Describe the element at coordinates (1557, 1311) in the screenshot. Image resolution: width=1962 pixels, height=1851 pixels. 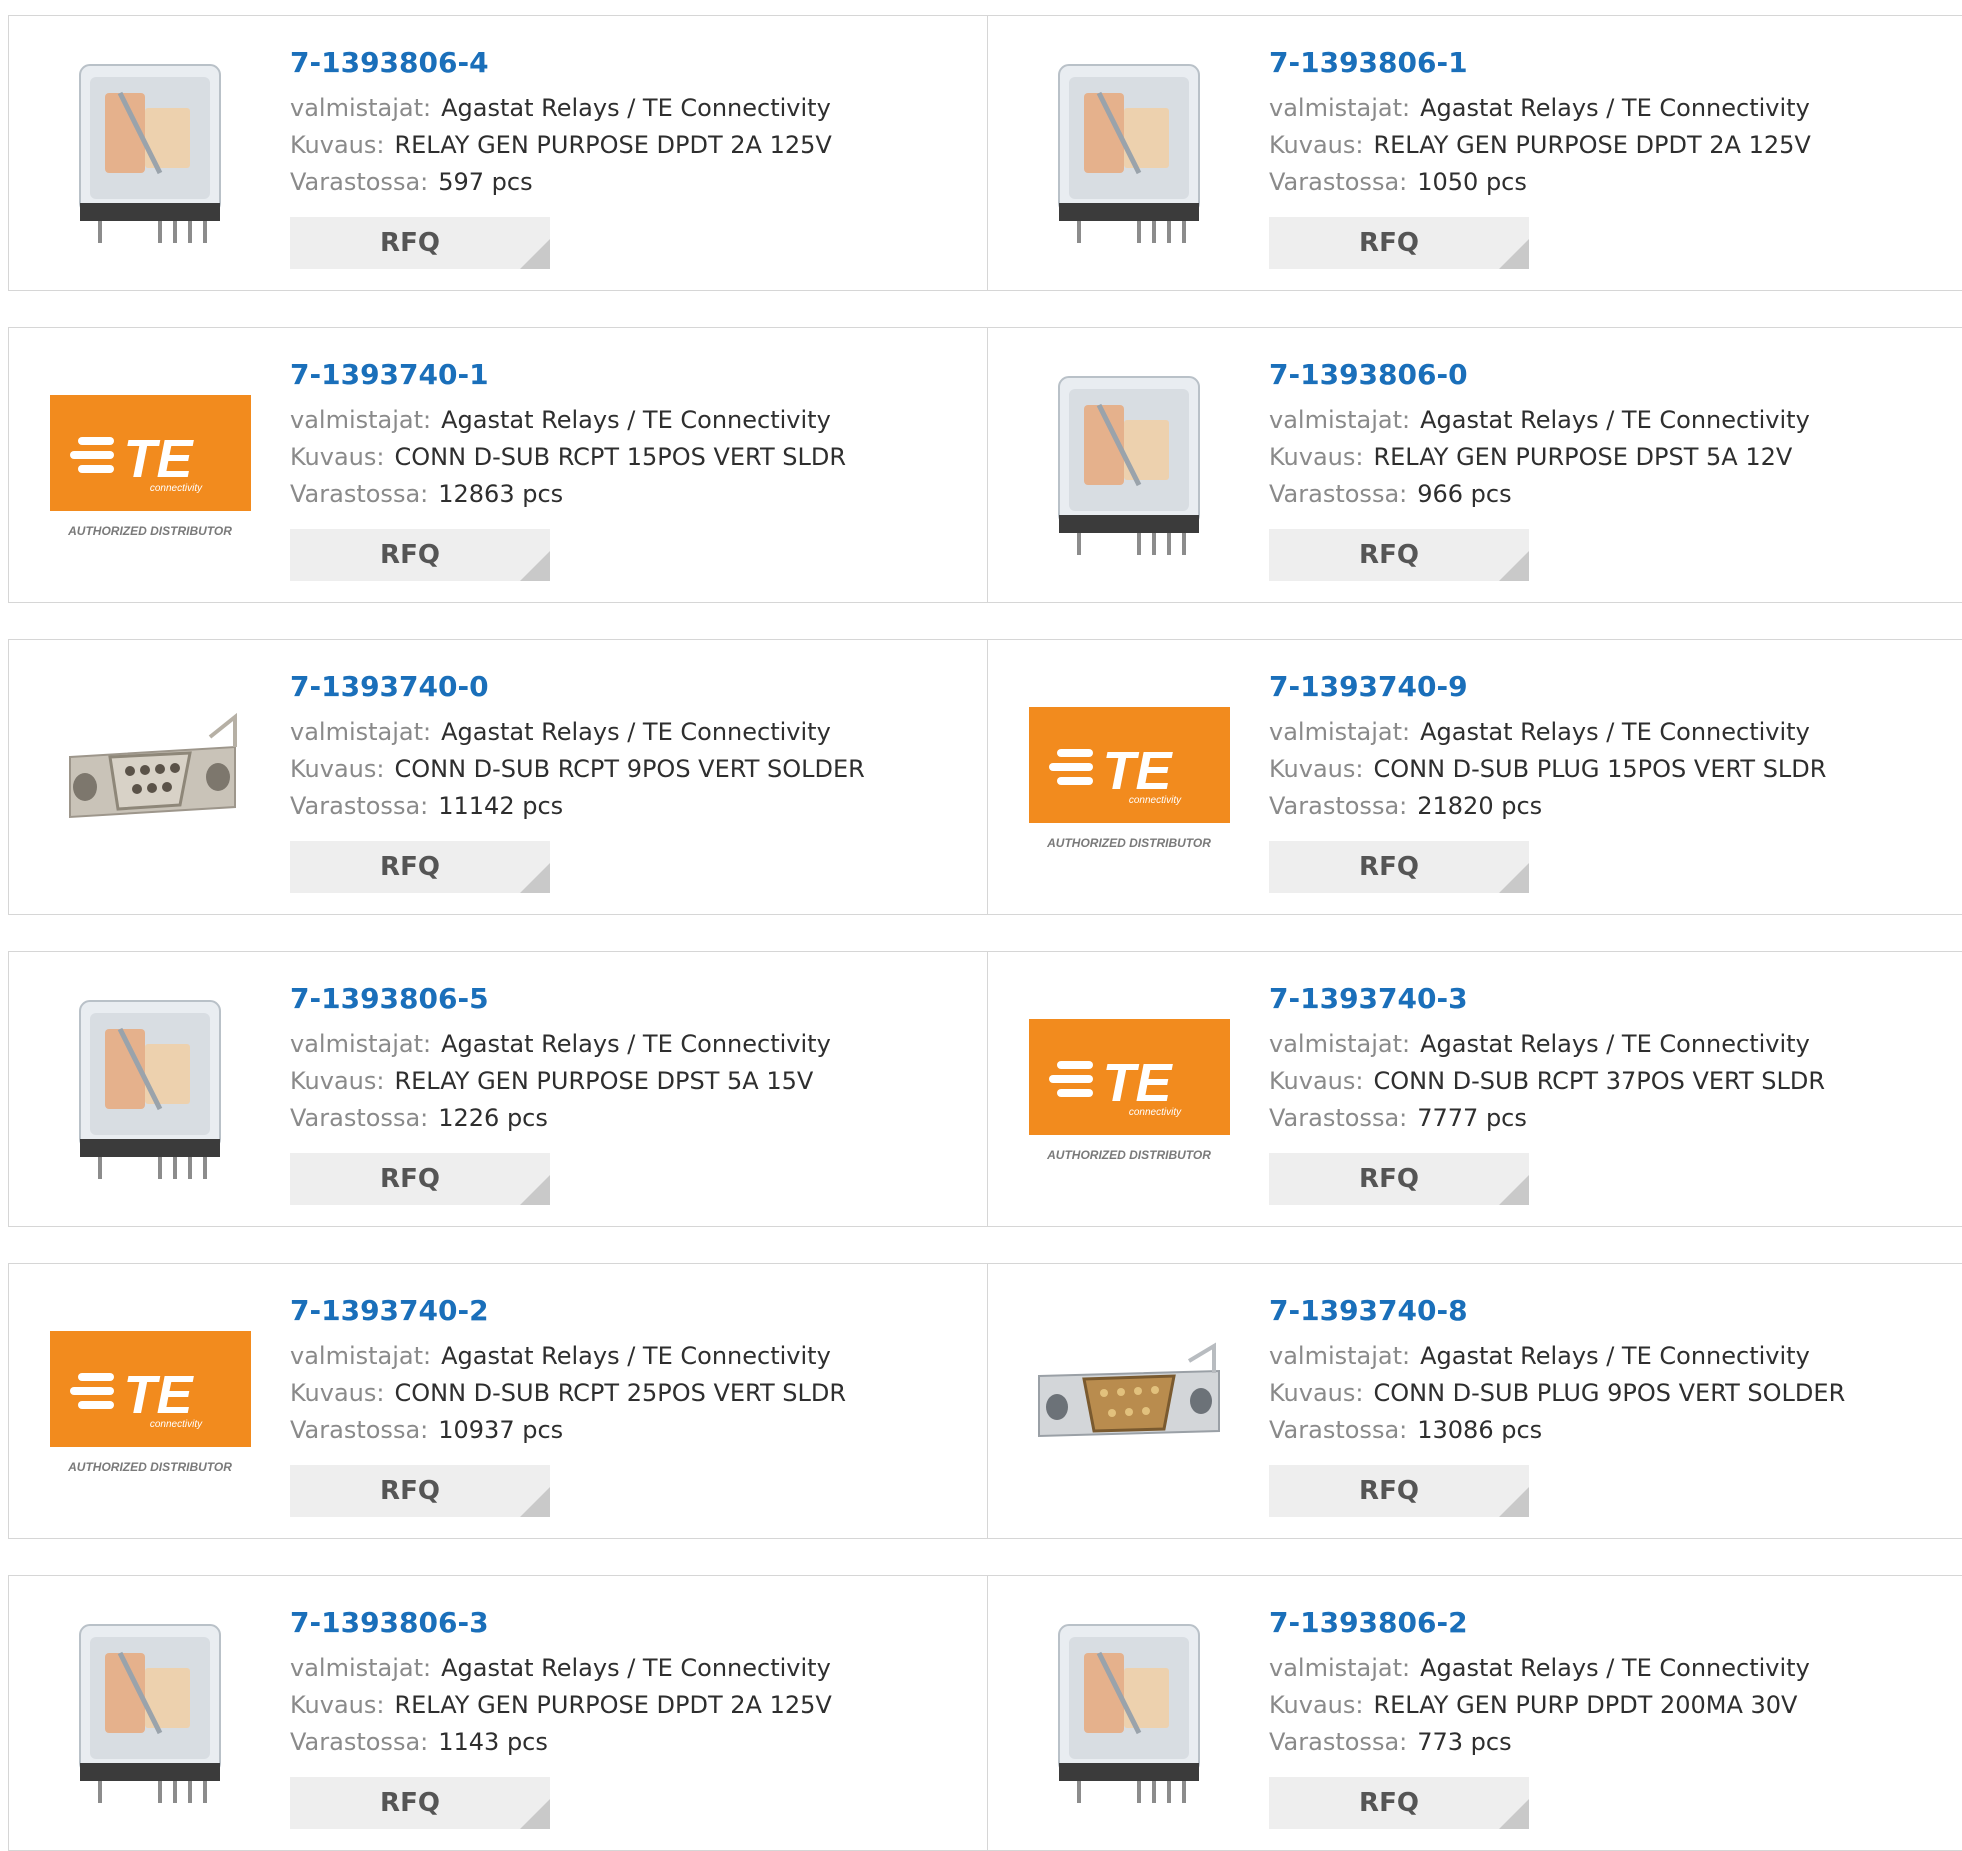
I see `part-number-link: 7-1393740-8` at that location.